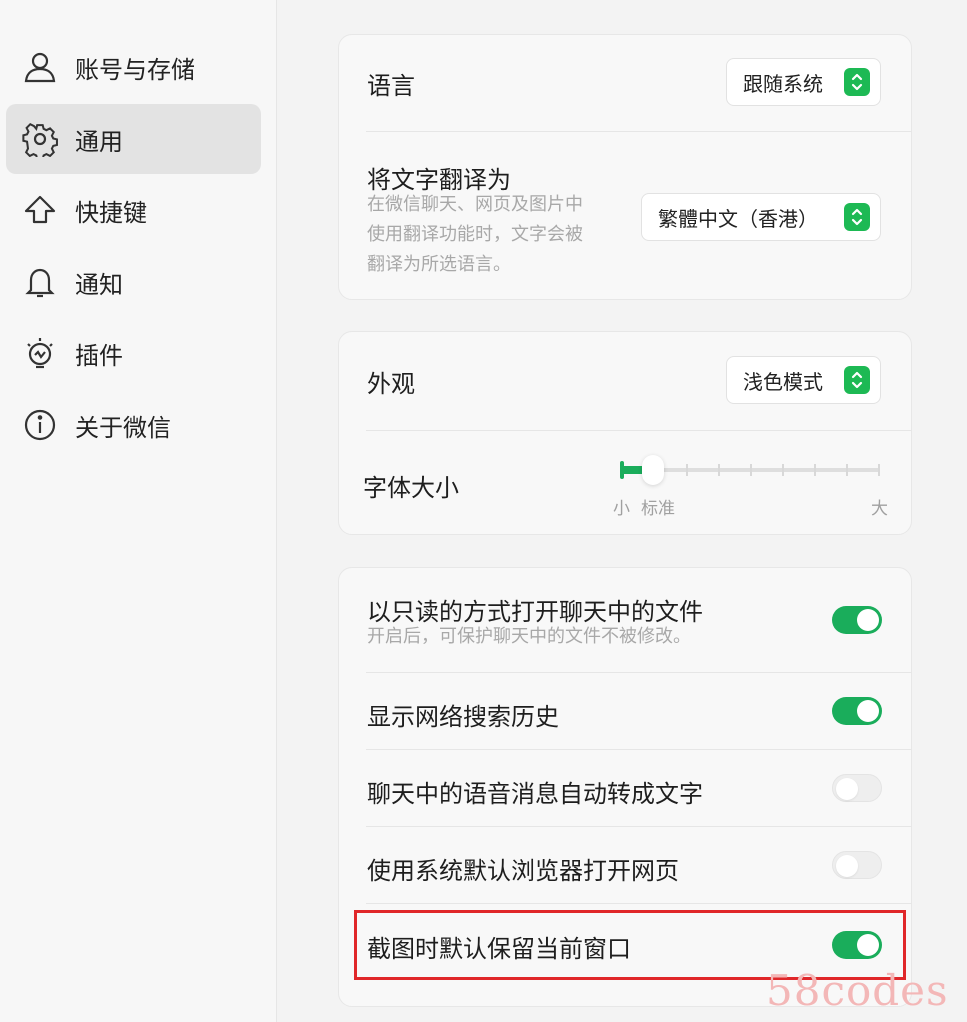  Describe the element at coordinates (391, 384) in the screenshot. I see `appearance-label: 外观` at that location.